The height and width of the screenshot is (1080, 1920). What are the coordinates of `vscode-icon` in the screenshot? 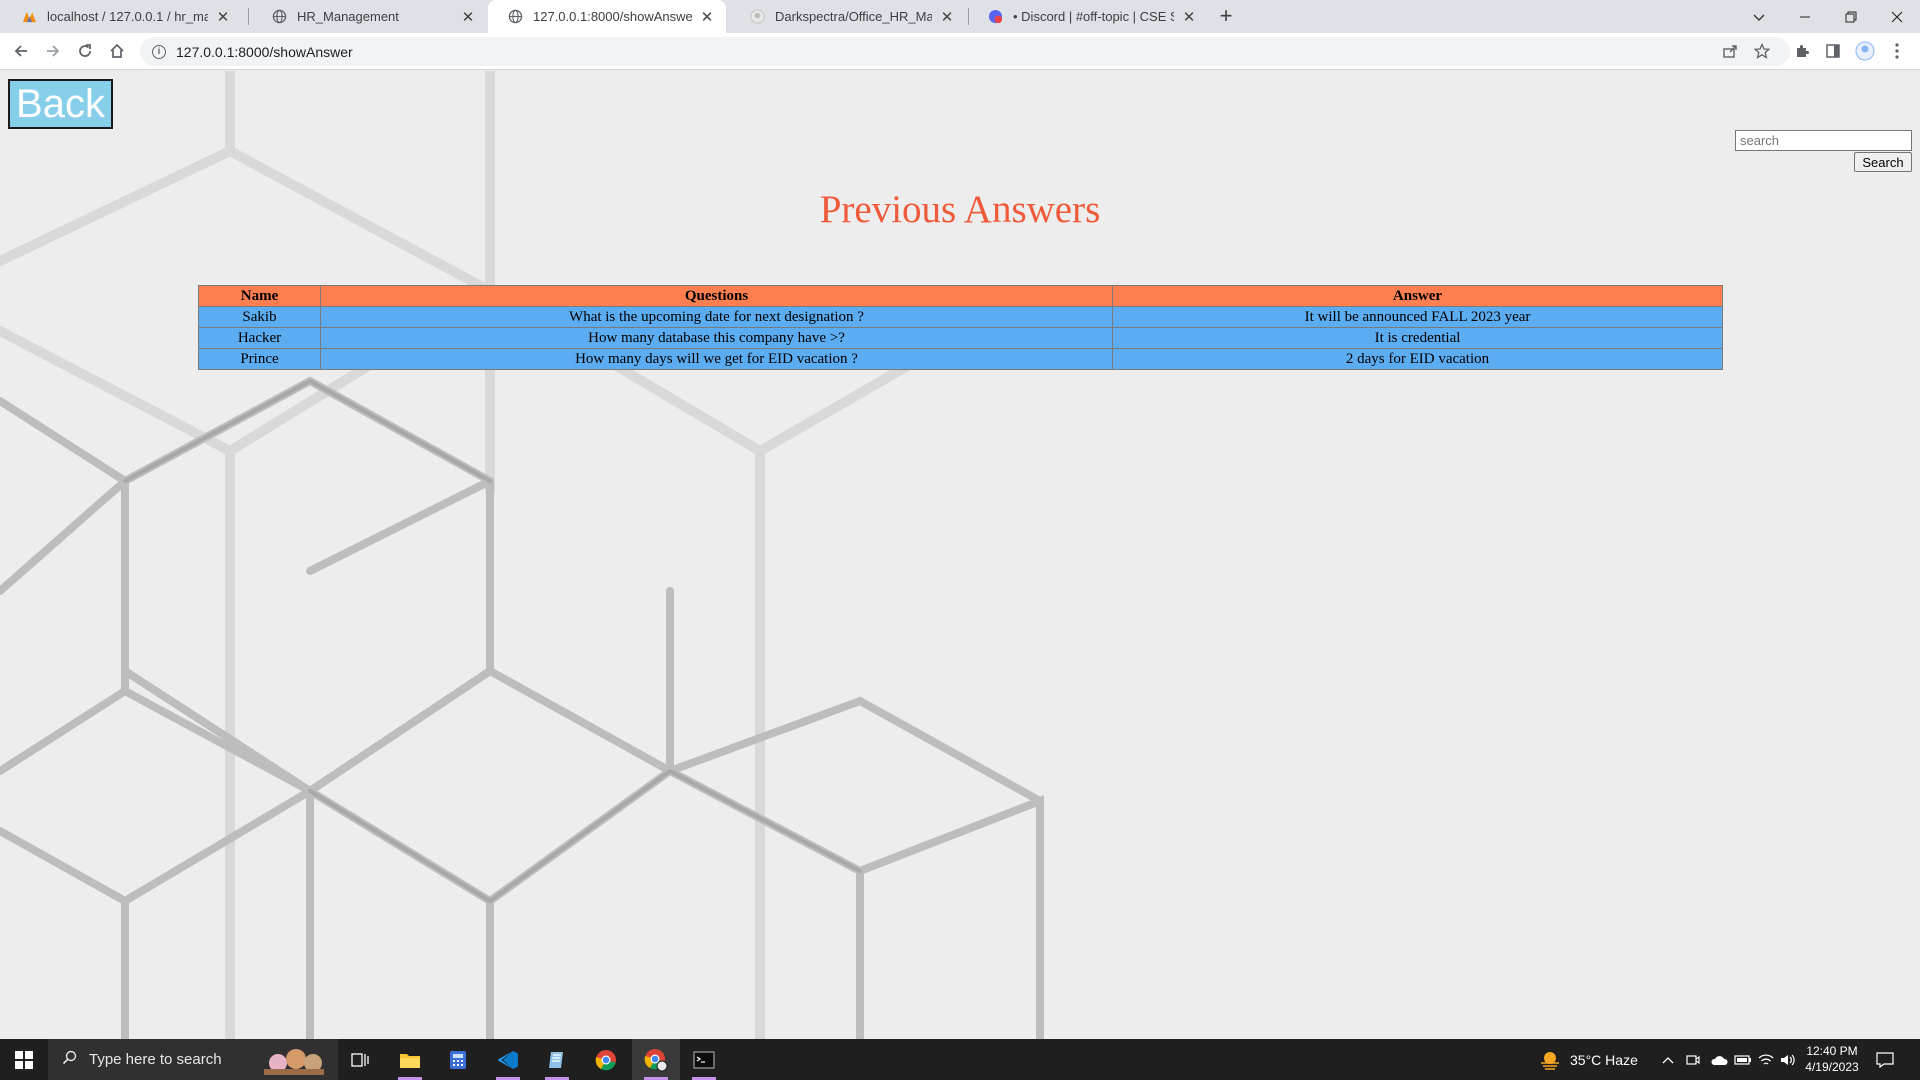 It's located at (508, 1059).